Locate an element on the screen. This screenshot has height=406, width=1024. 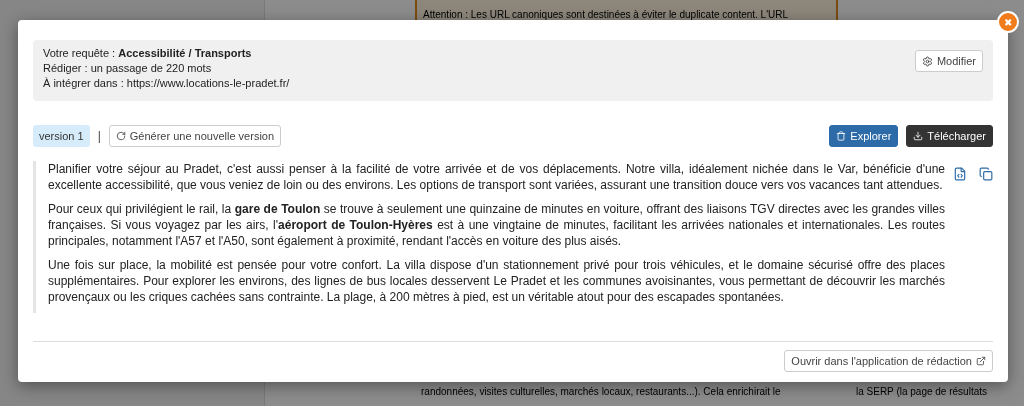
bin-icon is located at coordinates (841, 136).